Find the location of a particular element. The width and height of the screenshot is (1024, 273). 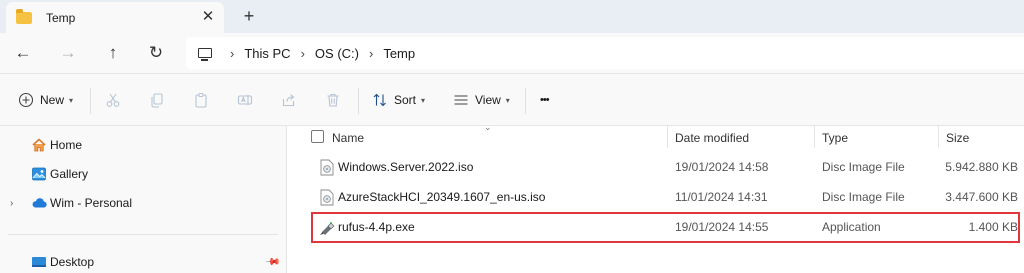

rename-icon is located at coordinates (245, 100).